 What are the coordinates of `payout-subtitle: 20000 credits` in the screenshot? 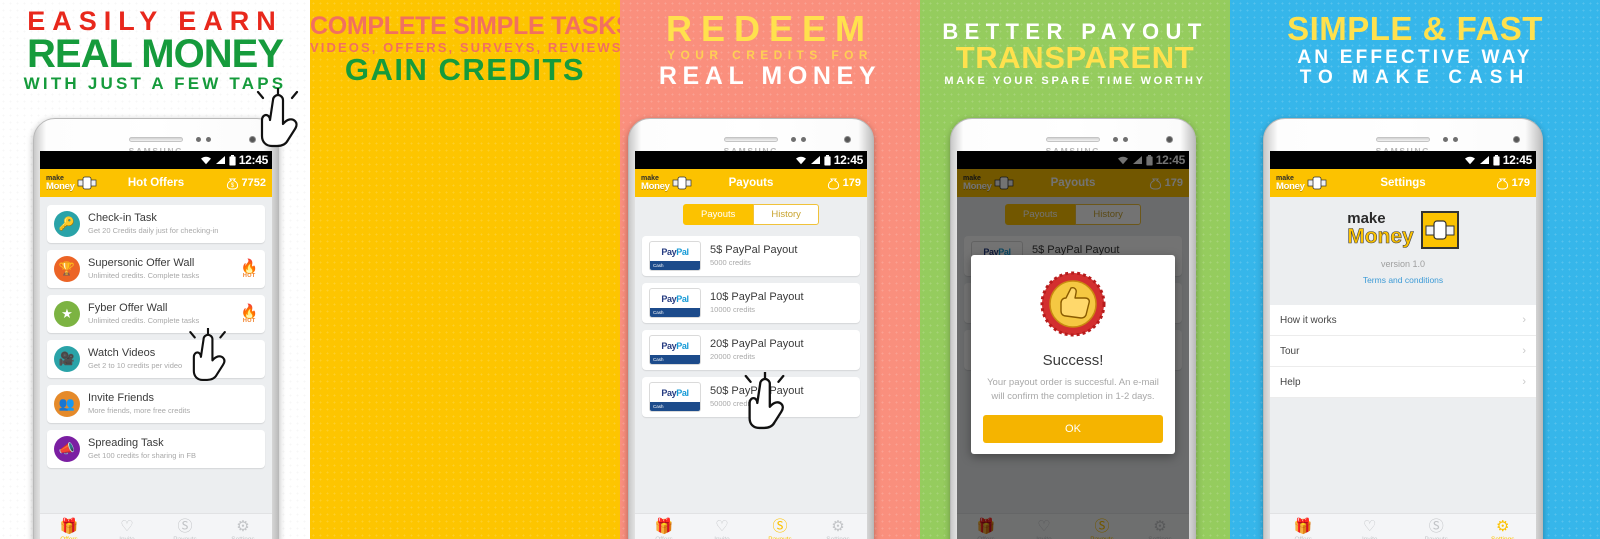 It's located at (733, 356).